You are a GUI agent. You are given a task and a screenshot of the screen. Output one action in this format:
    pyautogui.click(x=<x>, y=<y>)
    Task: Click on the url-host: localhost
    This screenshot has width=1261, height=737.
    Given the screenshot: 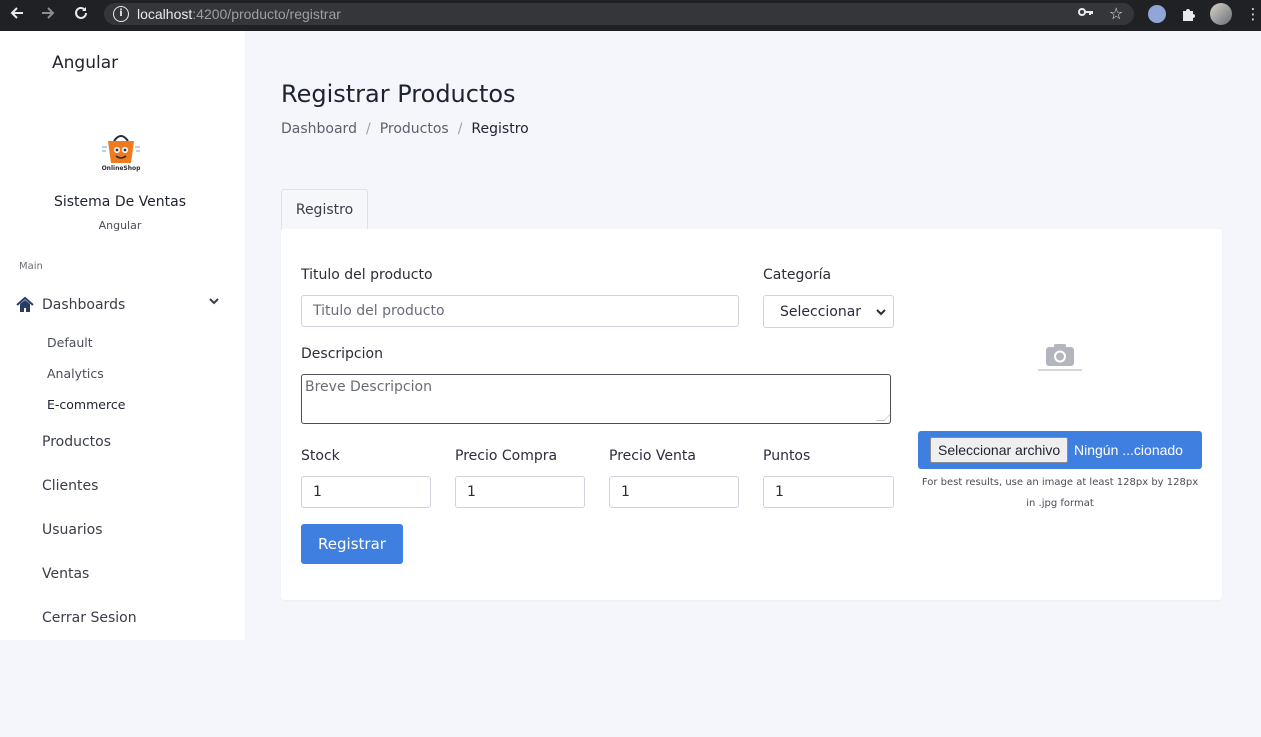 What is the action you would take?
    pyautogui.click(x=165, y=14)
    